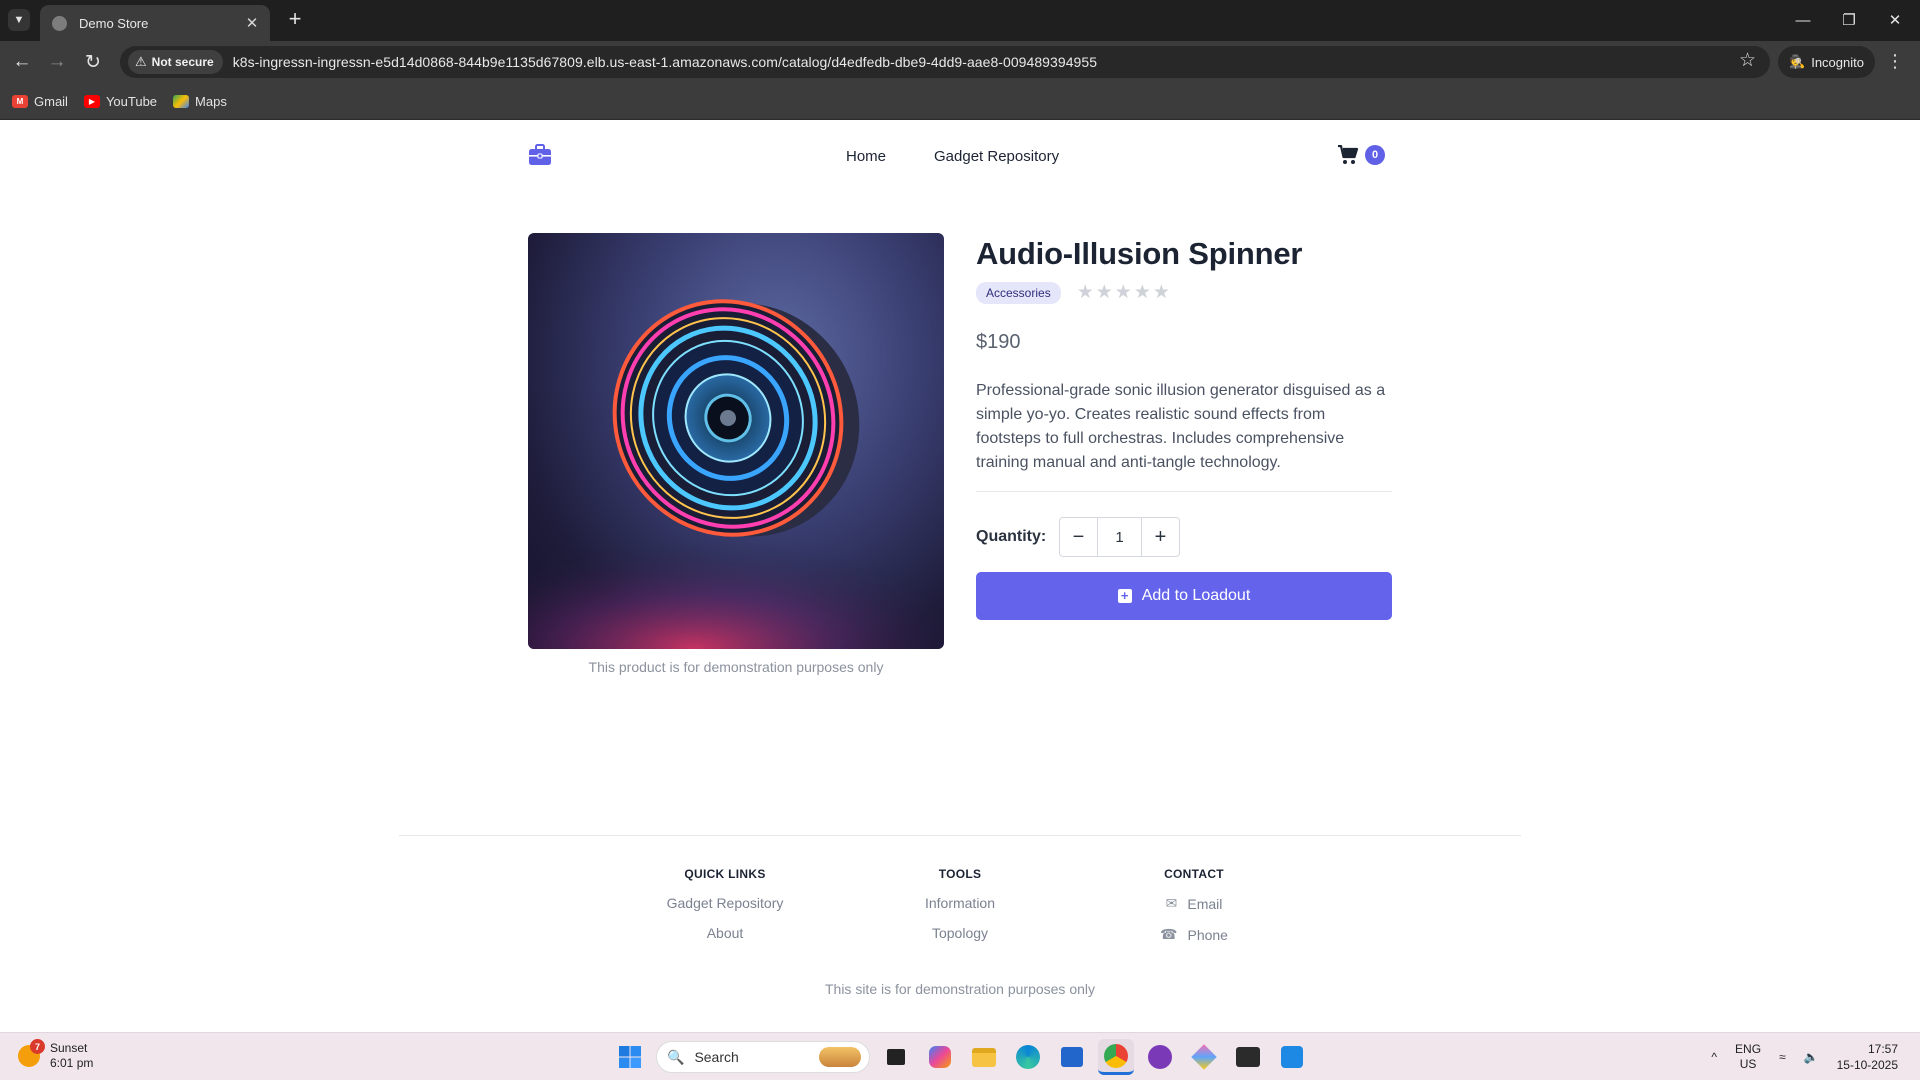 This screenshot has width=1920, height=1080. Describe the element at coordinates (1011, 536) in the screenshot. I see `quantity-label: Quantity:` at that location.